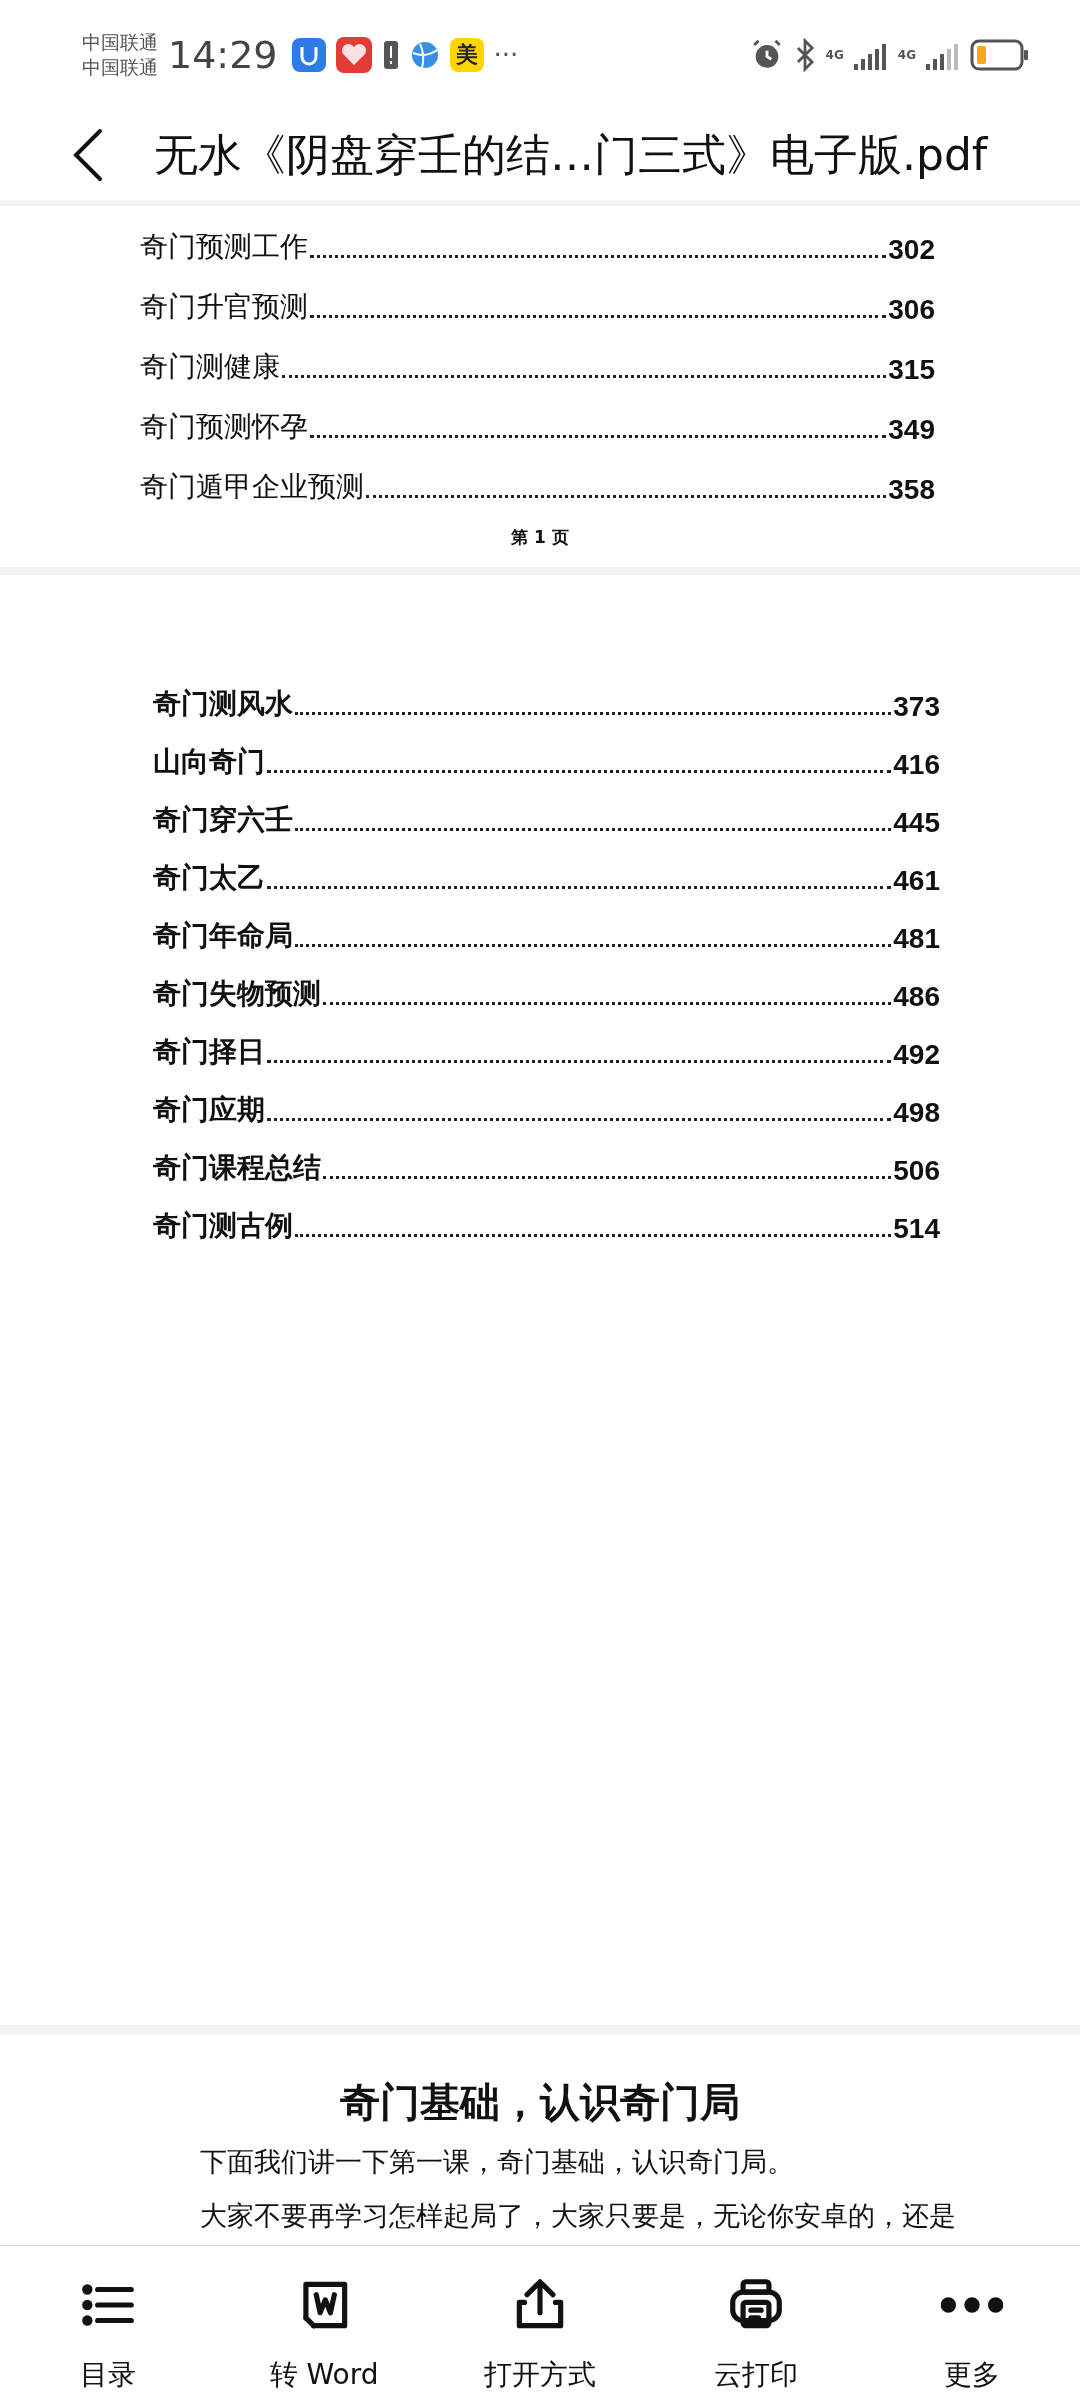  What do you see at coordinates (390, 55) in the screenshot?
I see `battery-alert-icon` at bounding box center [390, 55].